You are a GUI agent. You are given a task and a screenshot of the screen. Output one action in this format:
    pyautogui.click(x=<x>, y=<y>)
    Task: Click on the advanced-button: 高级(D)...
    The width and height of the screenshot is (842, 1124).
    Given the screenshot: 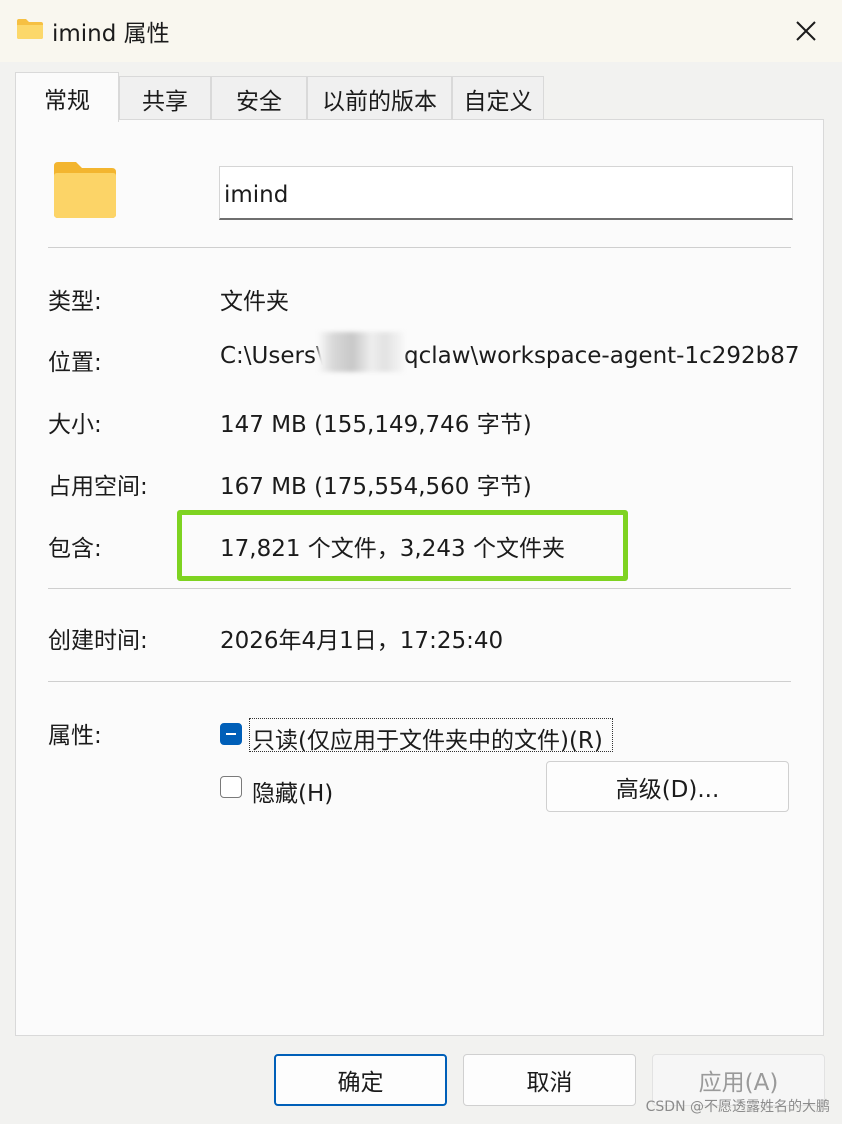 What is the action you would take?
    pyautogui.click(x=667, y=786)
    